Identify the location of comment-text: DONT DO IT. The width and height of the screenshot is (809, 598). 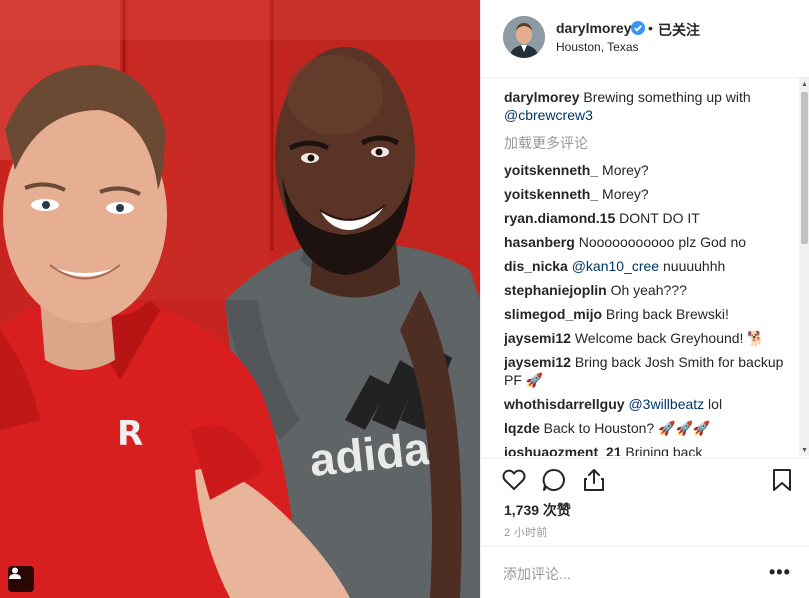
(657, 218).